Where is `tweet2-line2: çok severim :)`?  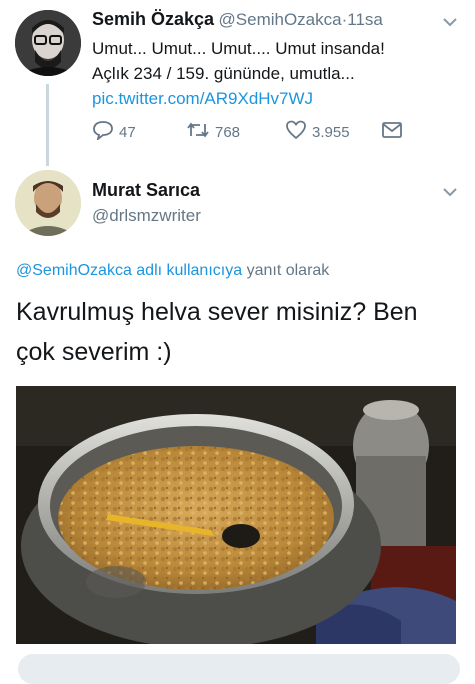
tweet2-line2: çok severim :) is located at coordinates (94, 352).